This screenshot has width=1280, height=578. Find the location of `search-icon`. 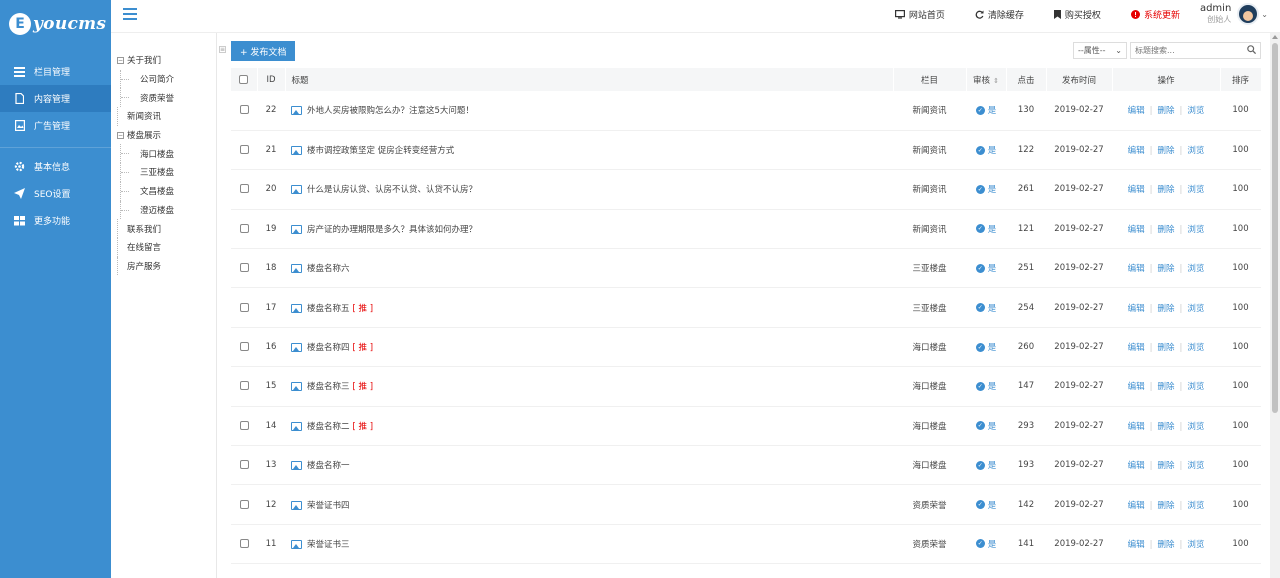

search-icon is located at coordinates (1252, 50).